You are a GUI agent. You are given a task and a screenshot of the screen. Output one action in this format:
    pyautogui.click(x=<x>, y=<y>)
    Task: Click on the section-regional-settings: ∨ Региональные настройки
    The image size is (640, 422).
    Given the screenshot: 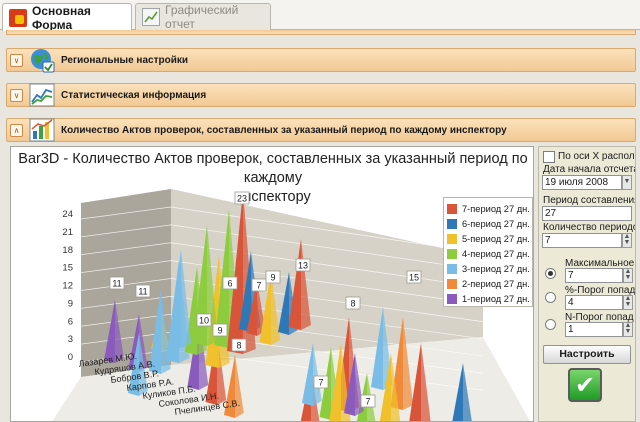 What is the action you would take?
    pyautogui.click(x=321, y=60)
    